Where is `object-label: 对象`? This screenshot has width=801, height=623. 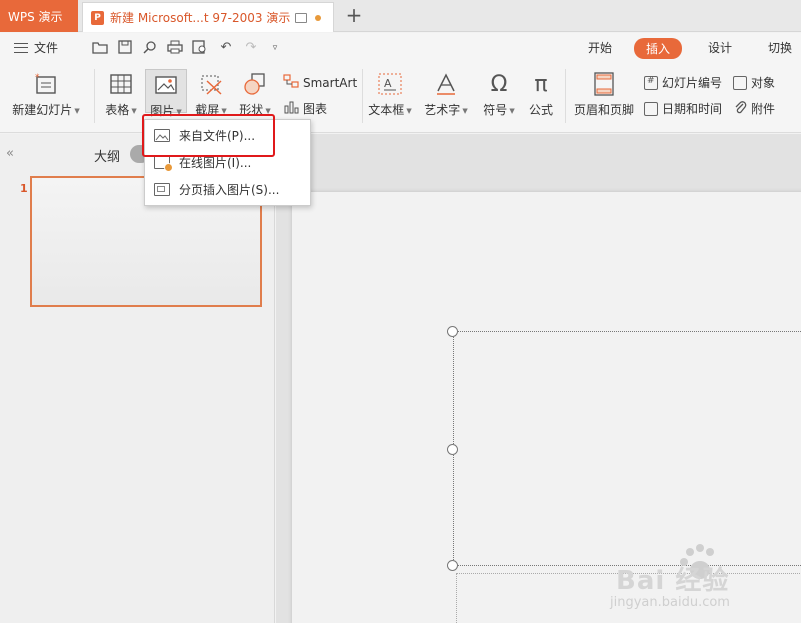 object-label: 对象 is located at coordinates (763, 83).